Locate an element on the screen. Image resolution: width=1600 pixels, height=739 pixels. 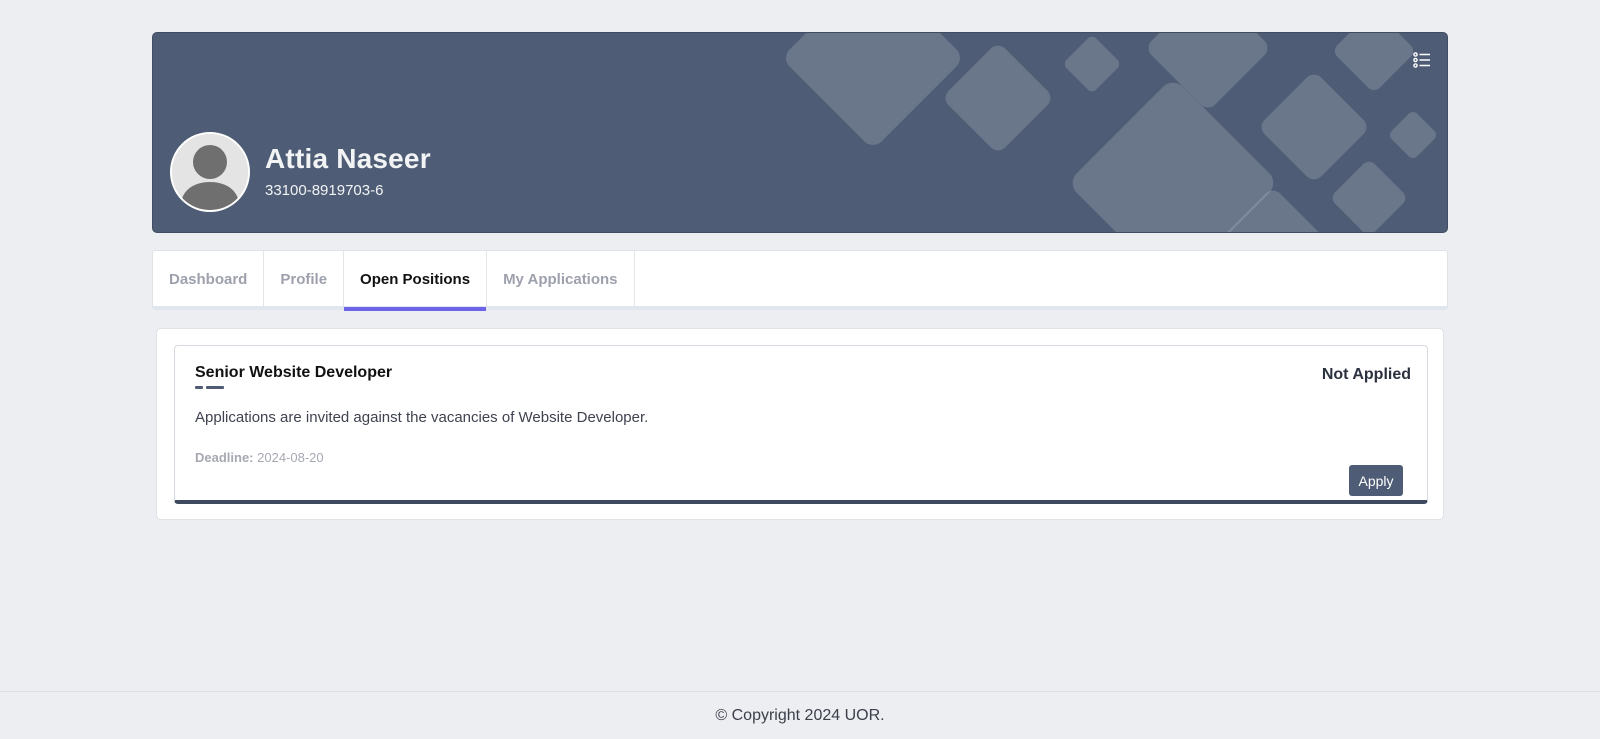
banner-pattern is located at coordinates (1111, 132).